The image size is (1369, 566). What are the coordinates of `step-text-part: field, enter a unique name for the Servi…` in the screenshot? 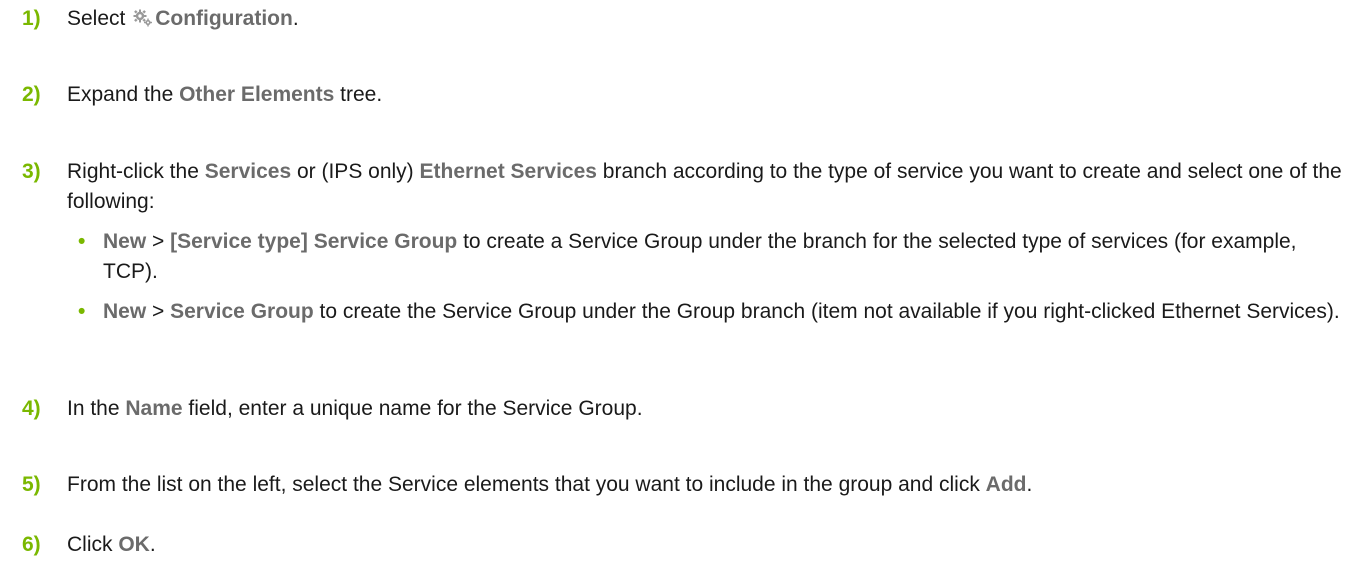 It's located at (412, 408).